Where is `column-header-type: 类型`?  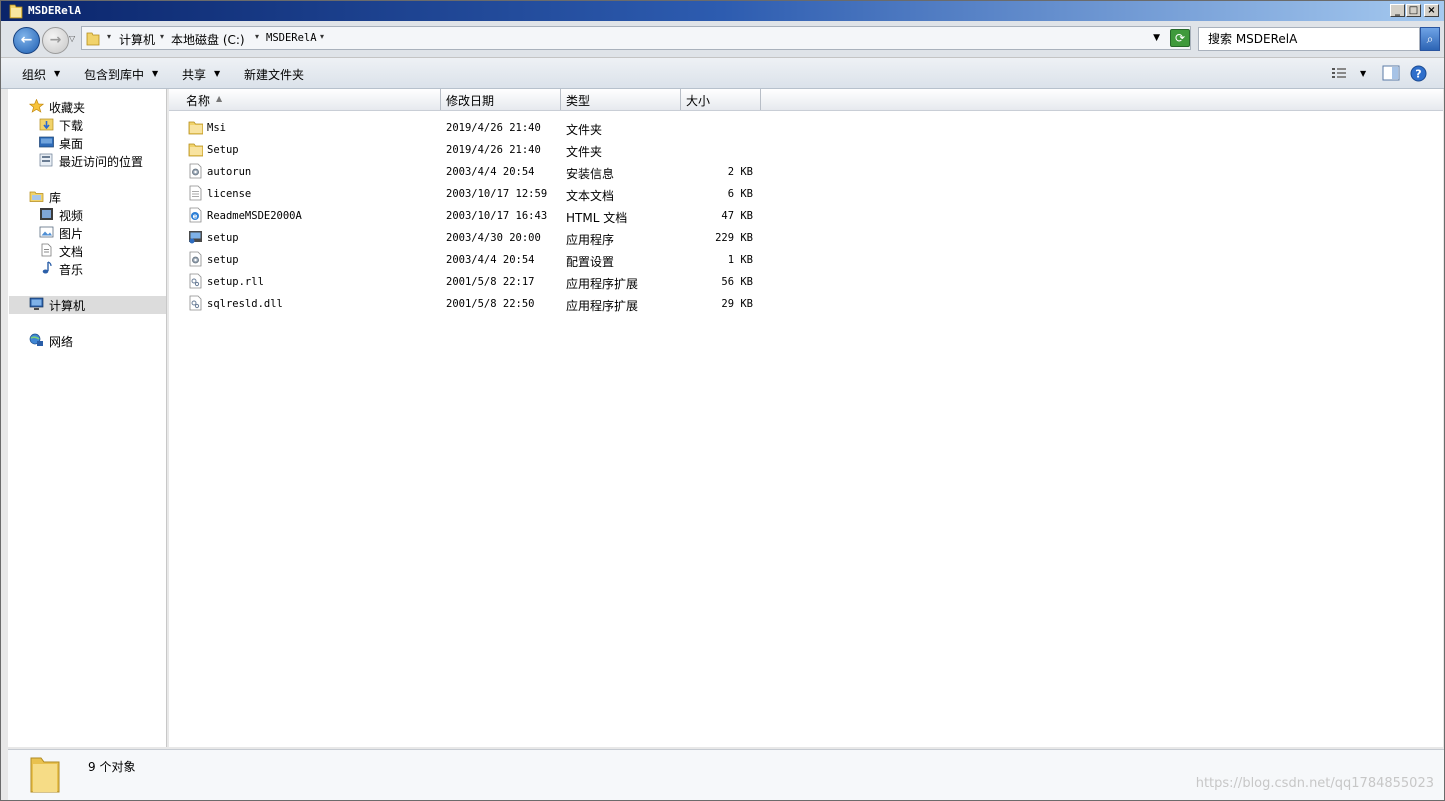 column-header-type: 类型 is located at coordinates (578, 100).